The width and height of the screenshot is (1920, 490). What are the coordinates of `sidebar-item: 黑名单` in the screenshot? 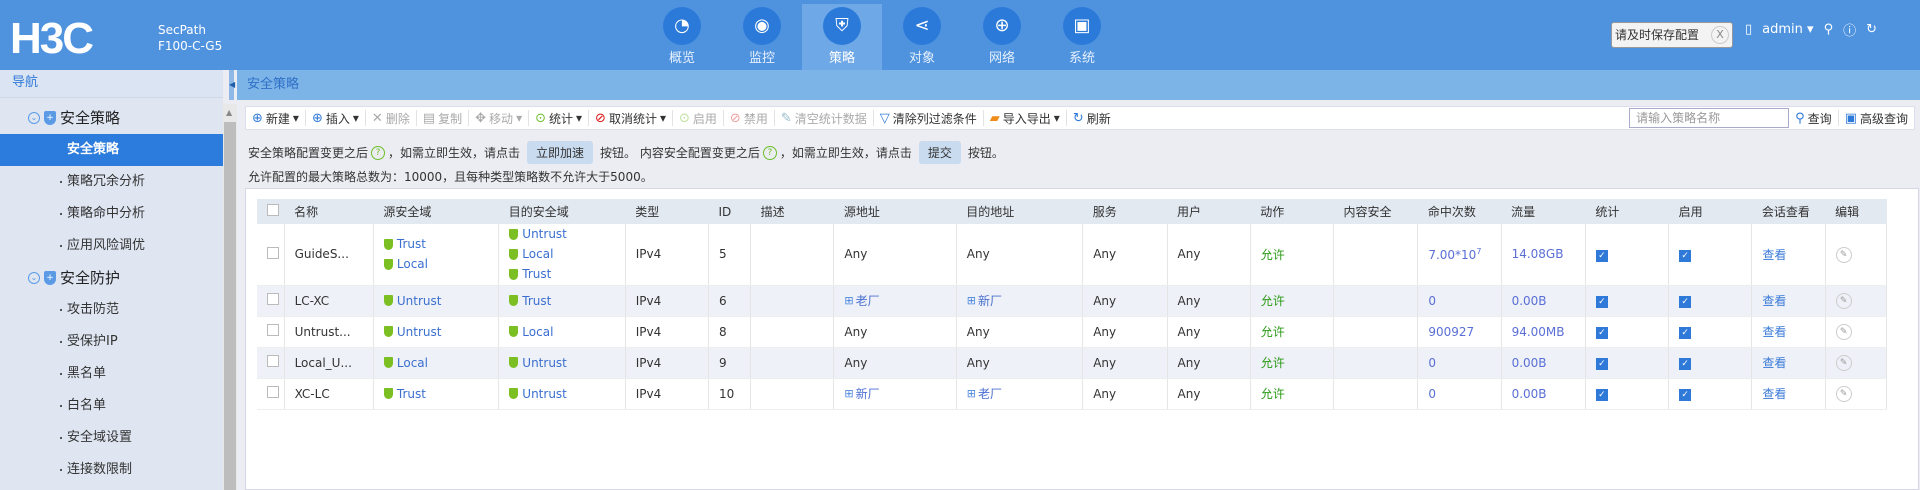 It's located at (111, 374).